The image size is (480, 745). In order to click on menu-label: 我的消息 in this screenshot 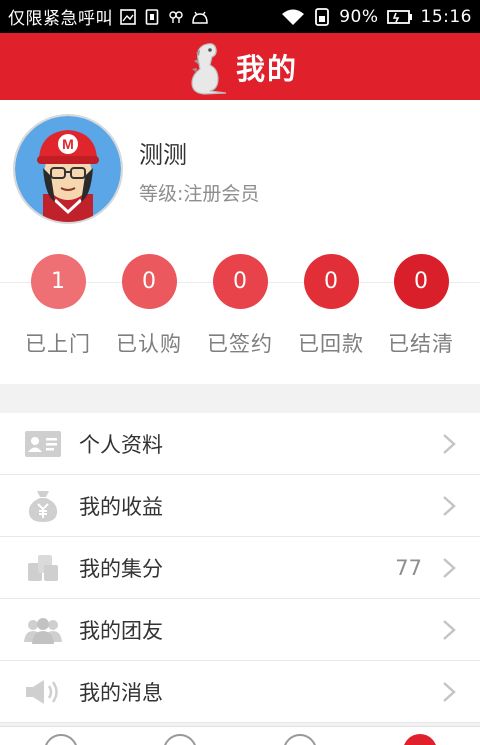, I will do `click(121, 692)`.